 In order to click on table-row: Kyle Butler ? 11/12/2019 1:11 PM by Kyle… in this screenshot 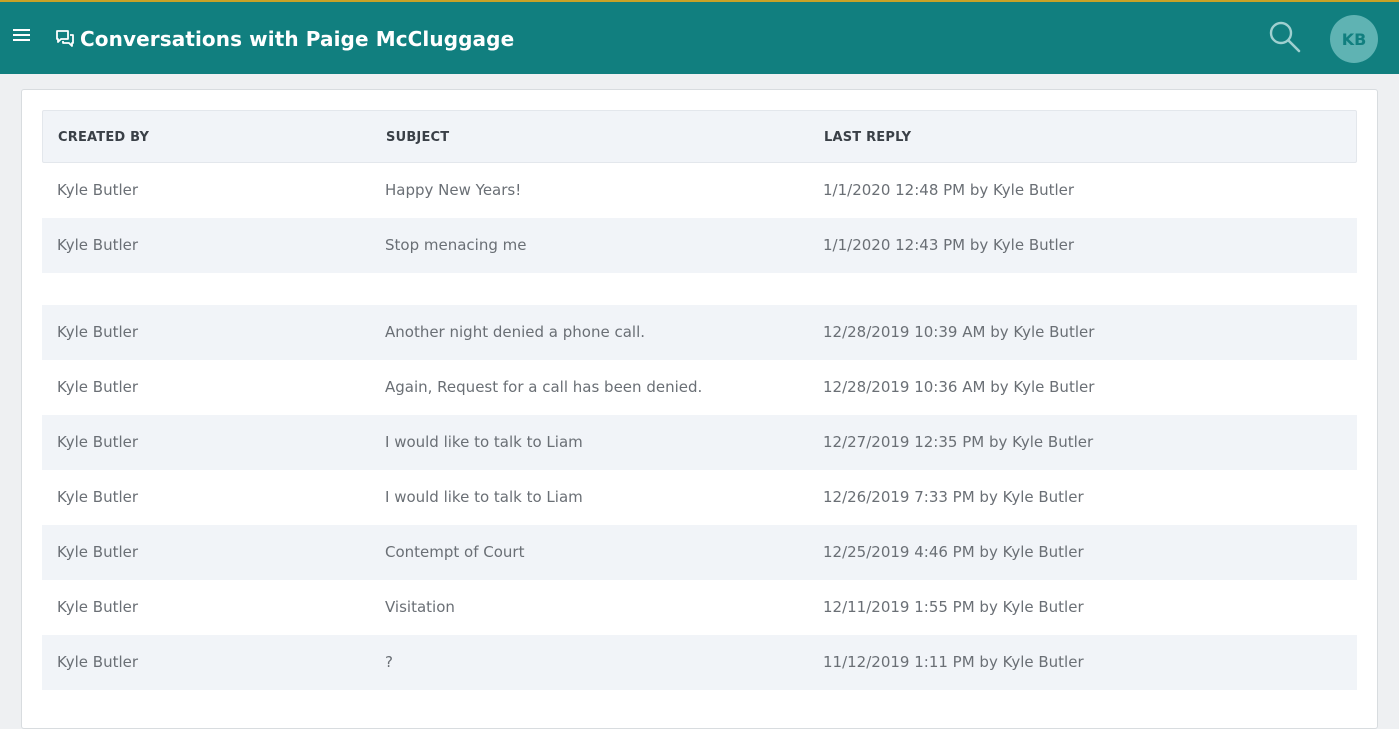, I will do `click(699, 662)`.